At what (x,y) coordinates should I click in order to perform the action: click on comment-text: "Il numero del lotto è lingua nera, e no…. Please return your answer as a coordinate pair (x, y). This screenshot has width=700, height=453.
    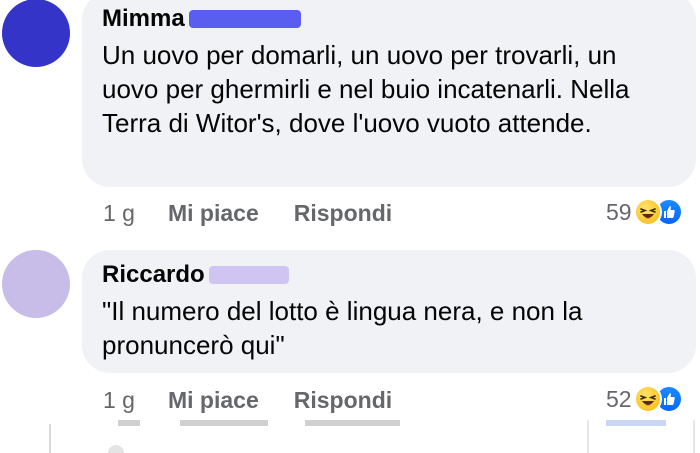
    Looking at the image, I should click on (342, 328).